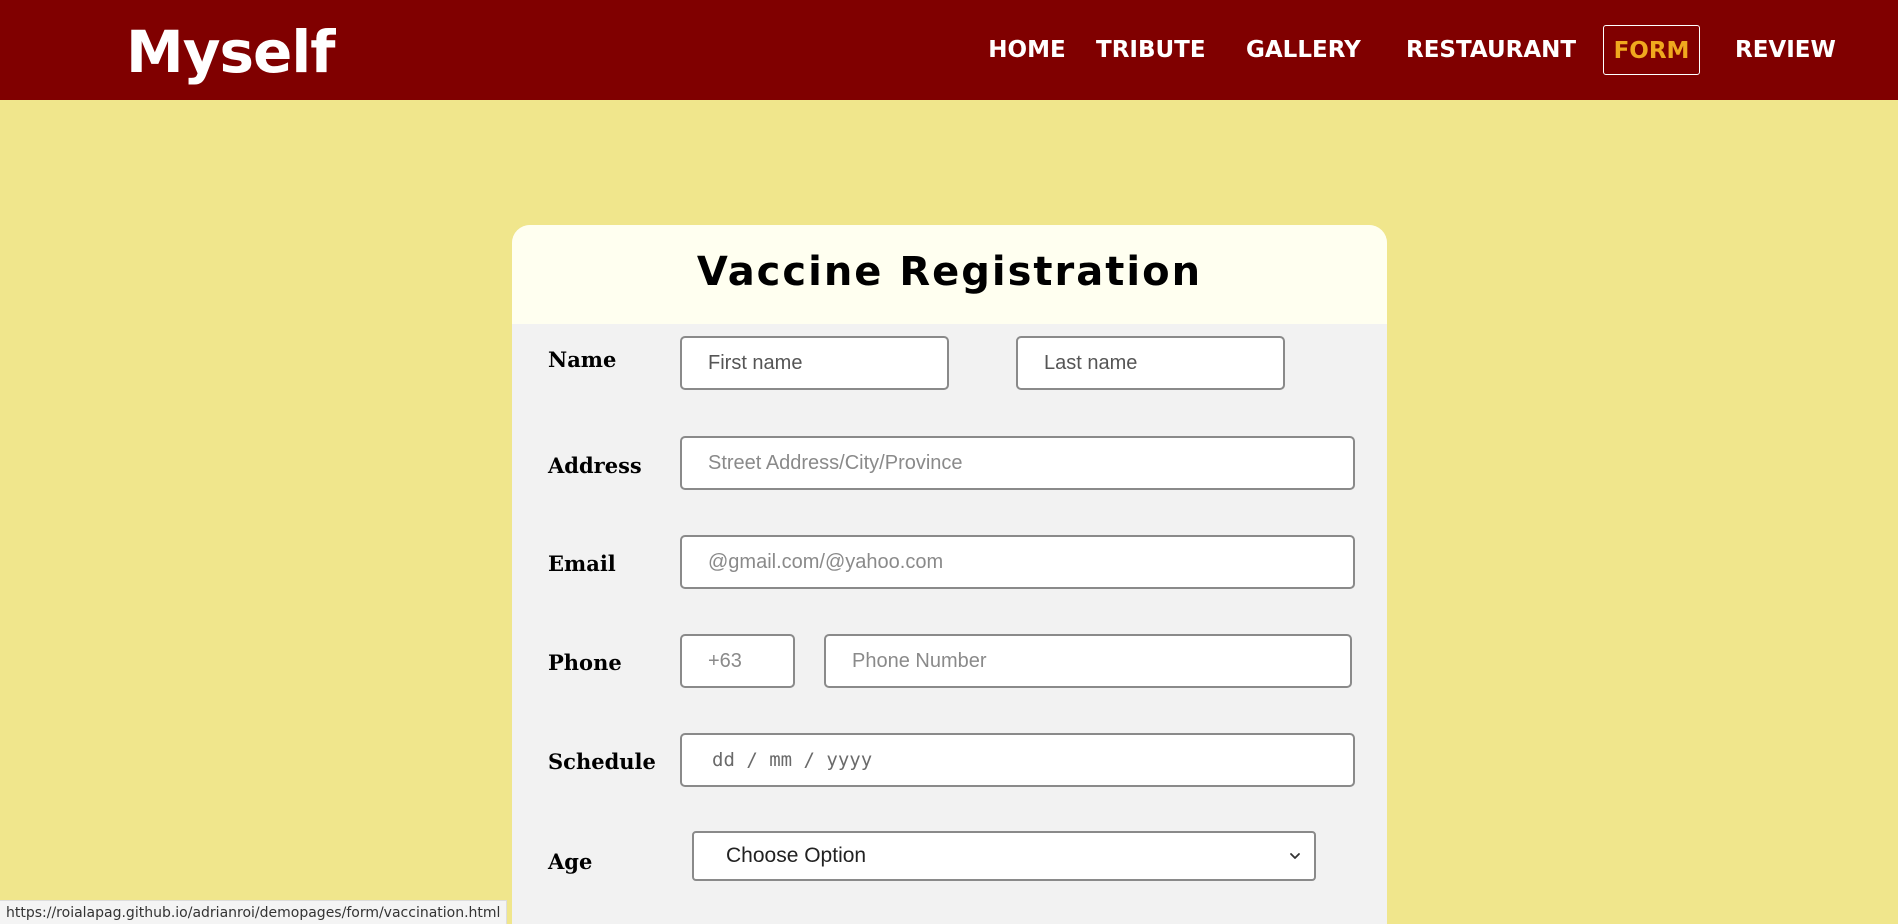 This screenshot has width=1898, height=924. I want to click on nav-home: HOME, so click(1027, 50).